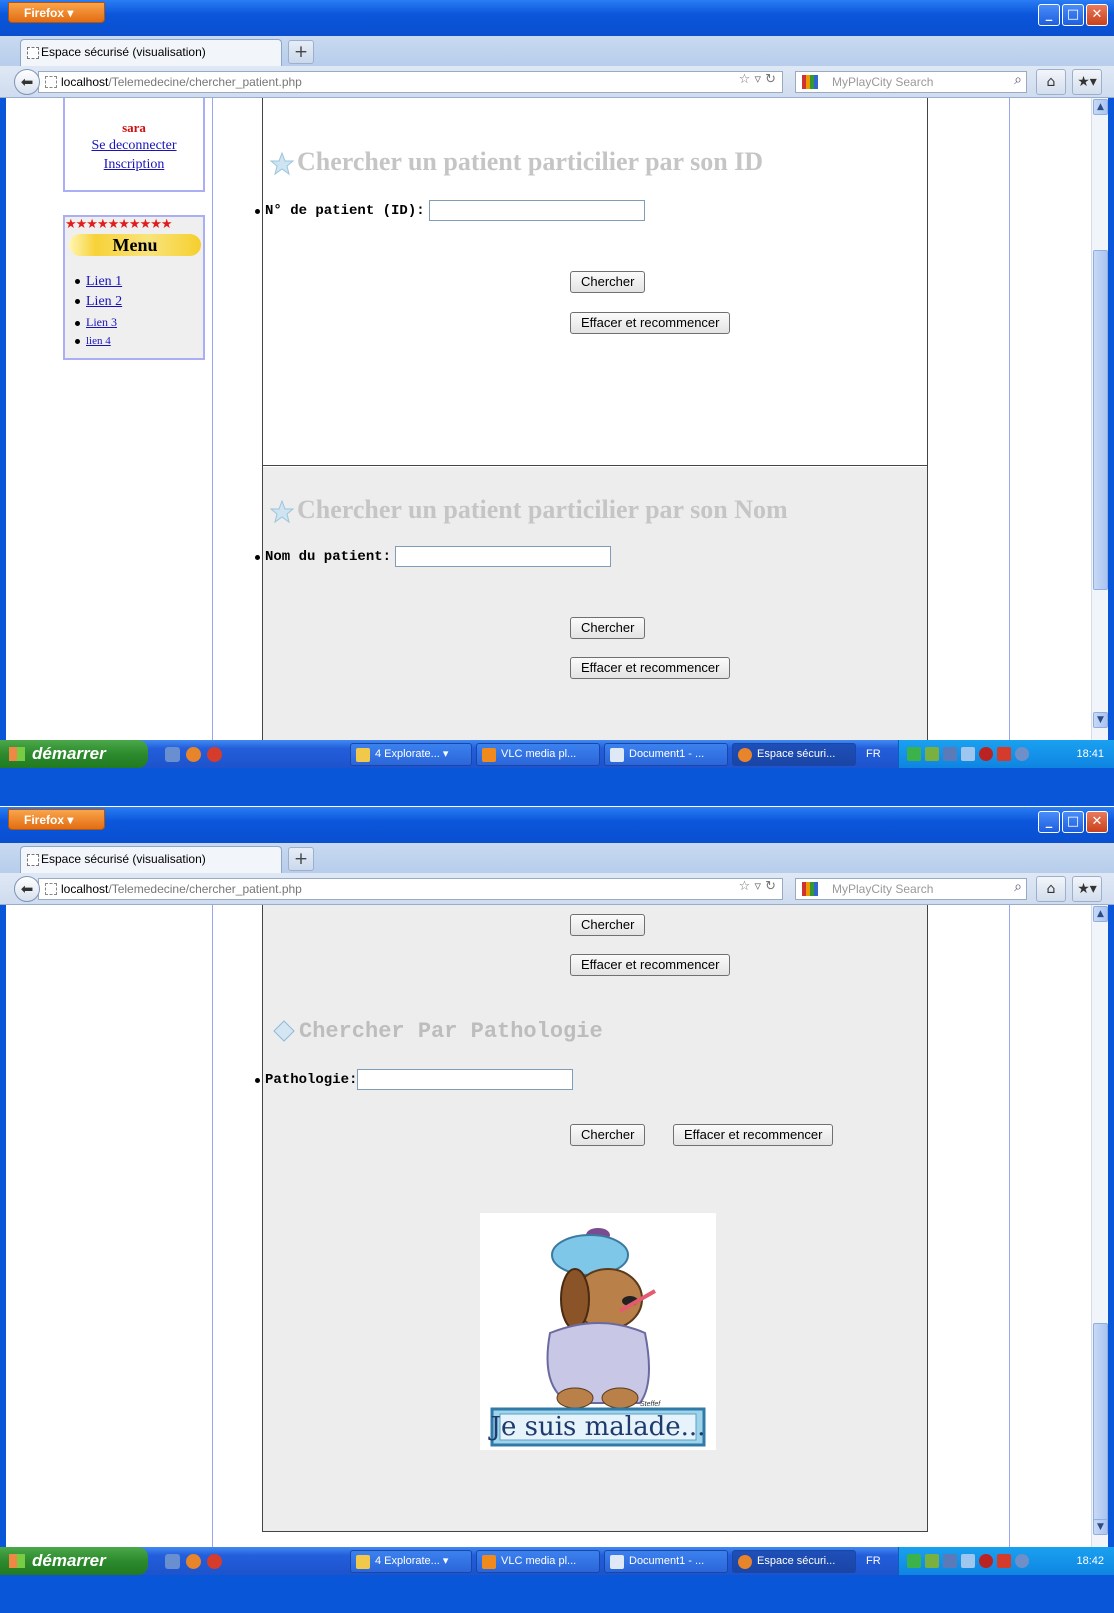 This screenshot has height=1613, width=1114. Describe the element at coordinates (33, 860) in the screenshot. I see `page-icon` at that location.